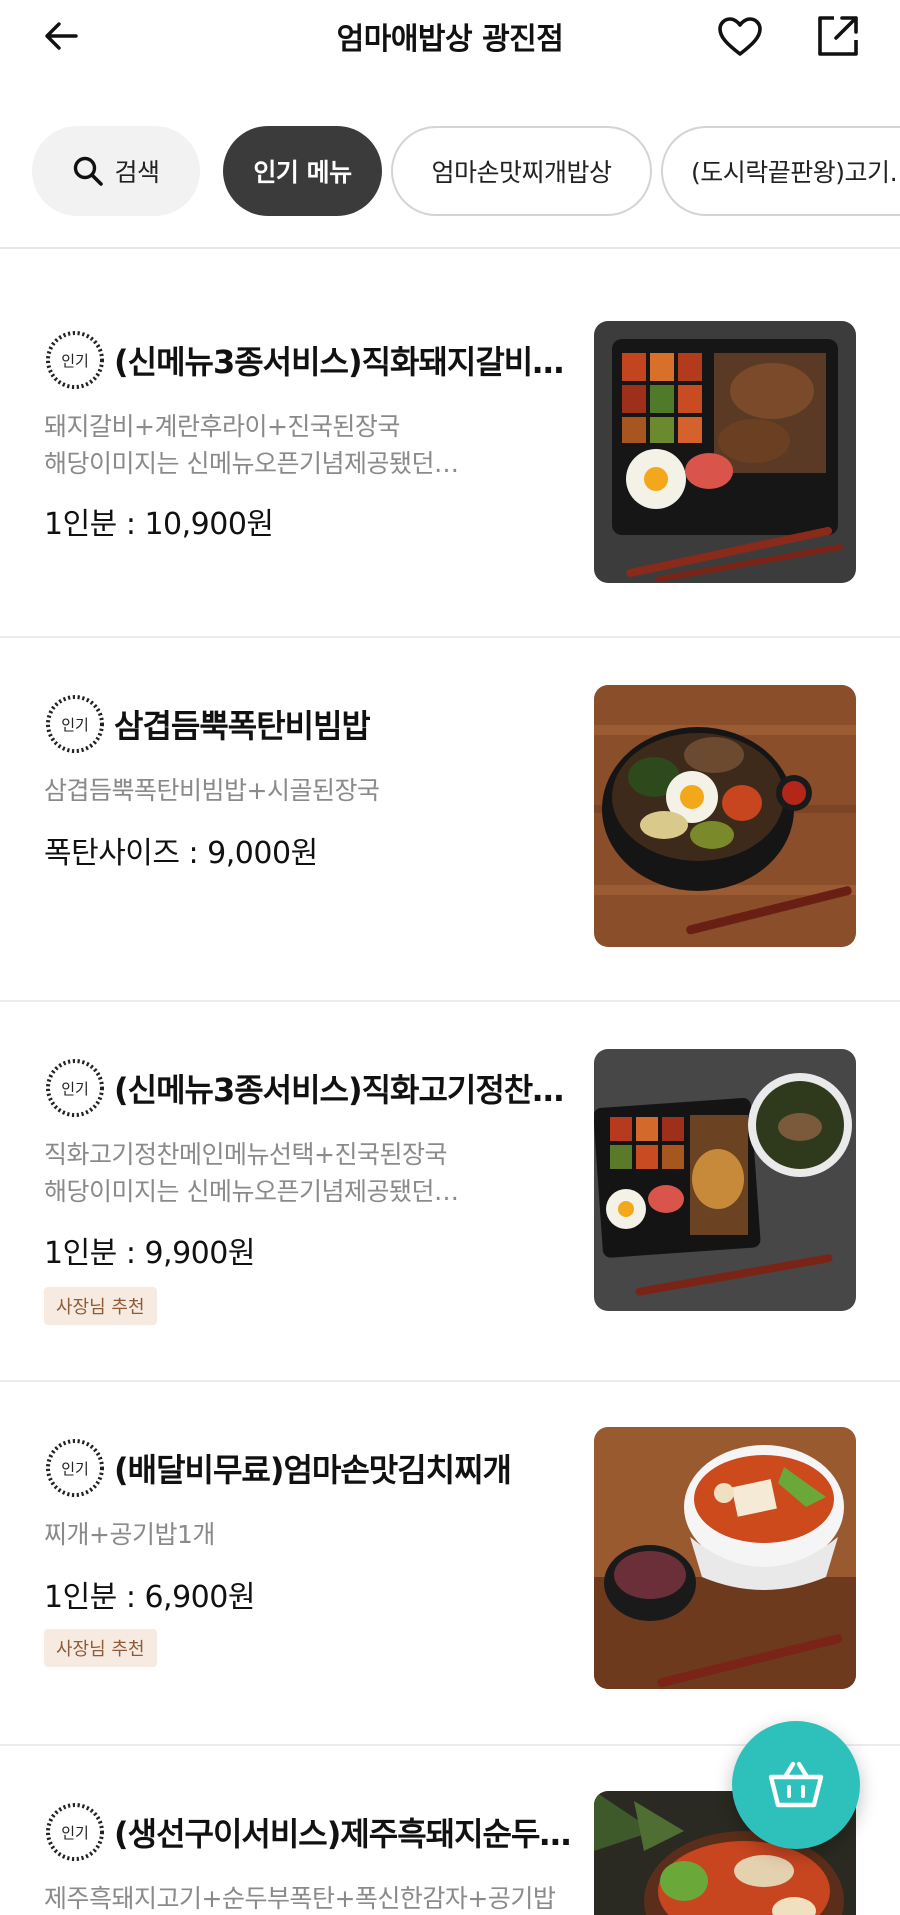 The width and height of the screenshot is (900, 1915). Describe the element at coordinates (450, 248) in the screenshot. I see `tabs-divider` at that location.